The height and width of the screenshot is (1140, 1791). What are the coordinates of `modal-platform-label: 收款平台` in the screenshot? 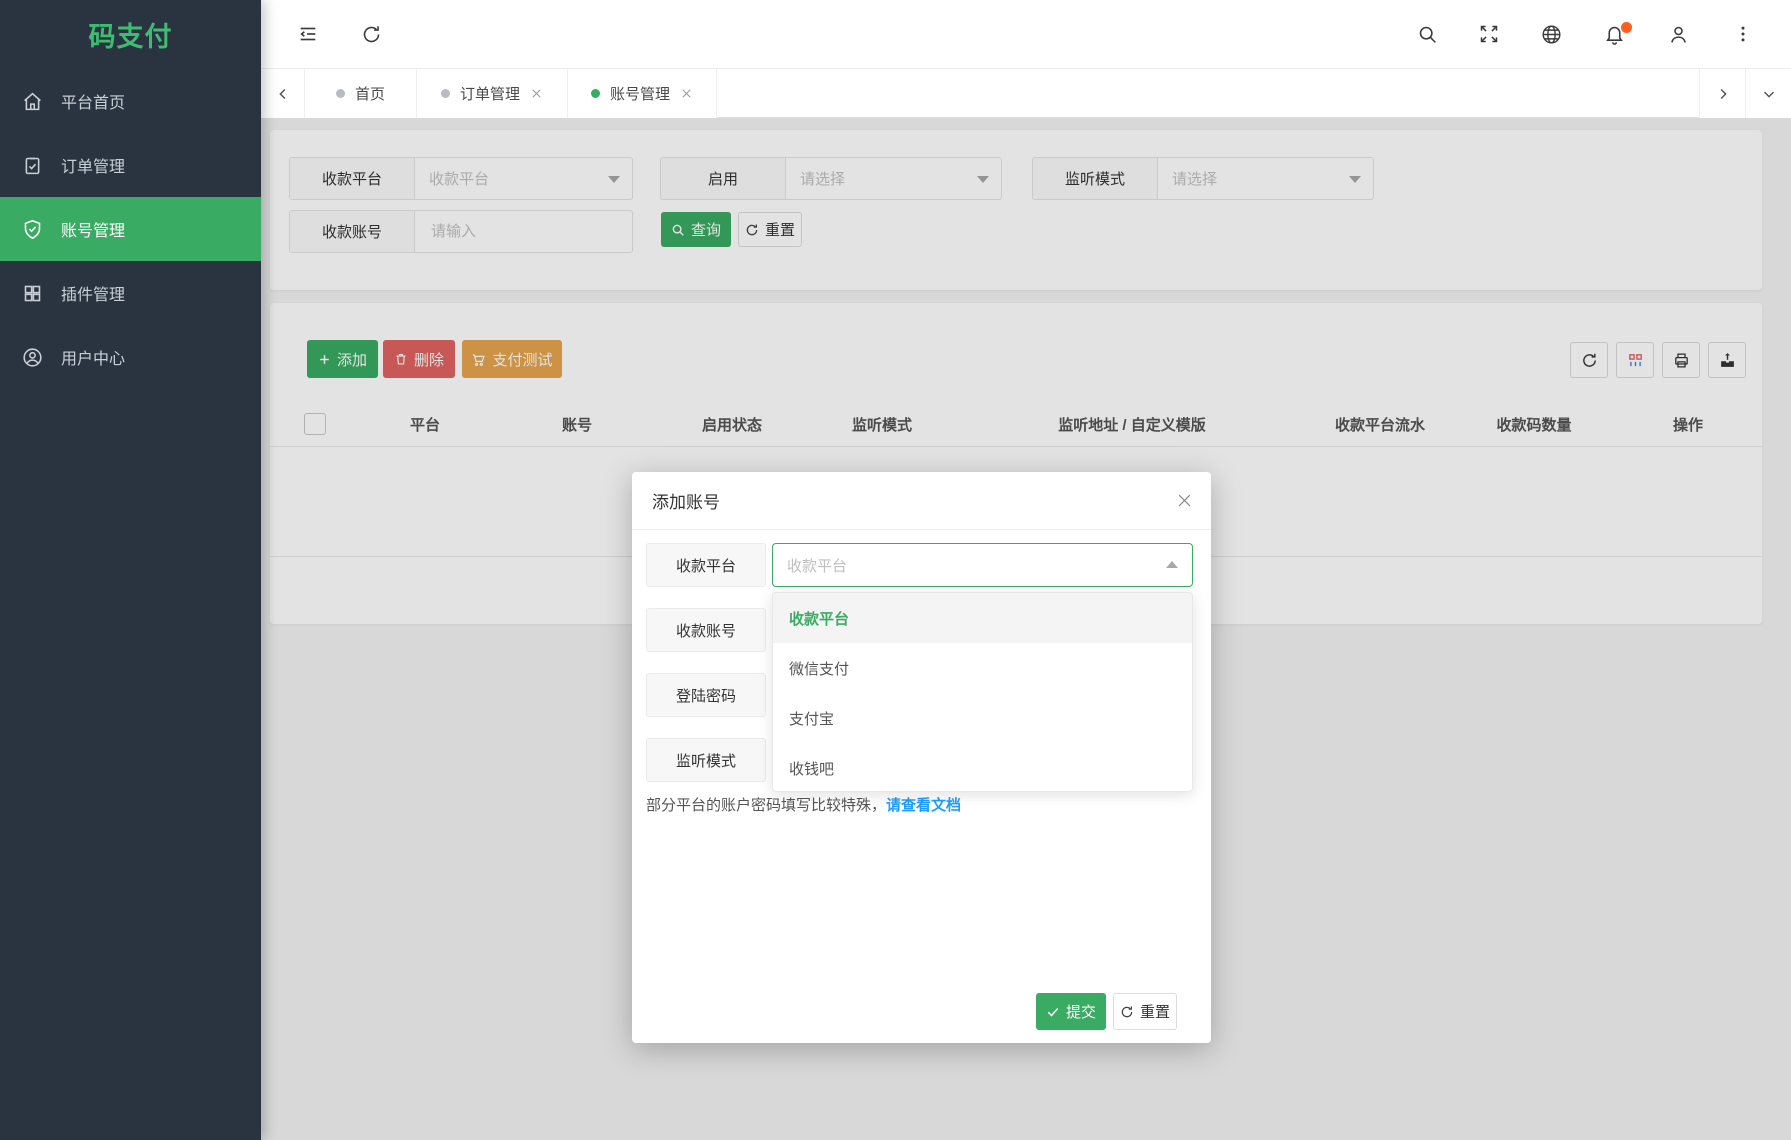 It's located at (706, 565).